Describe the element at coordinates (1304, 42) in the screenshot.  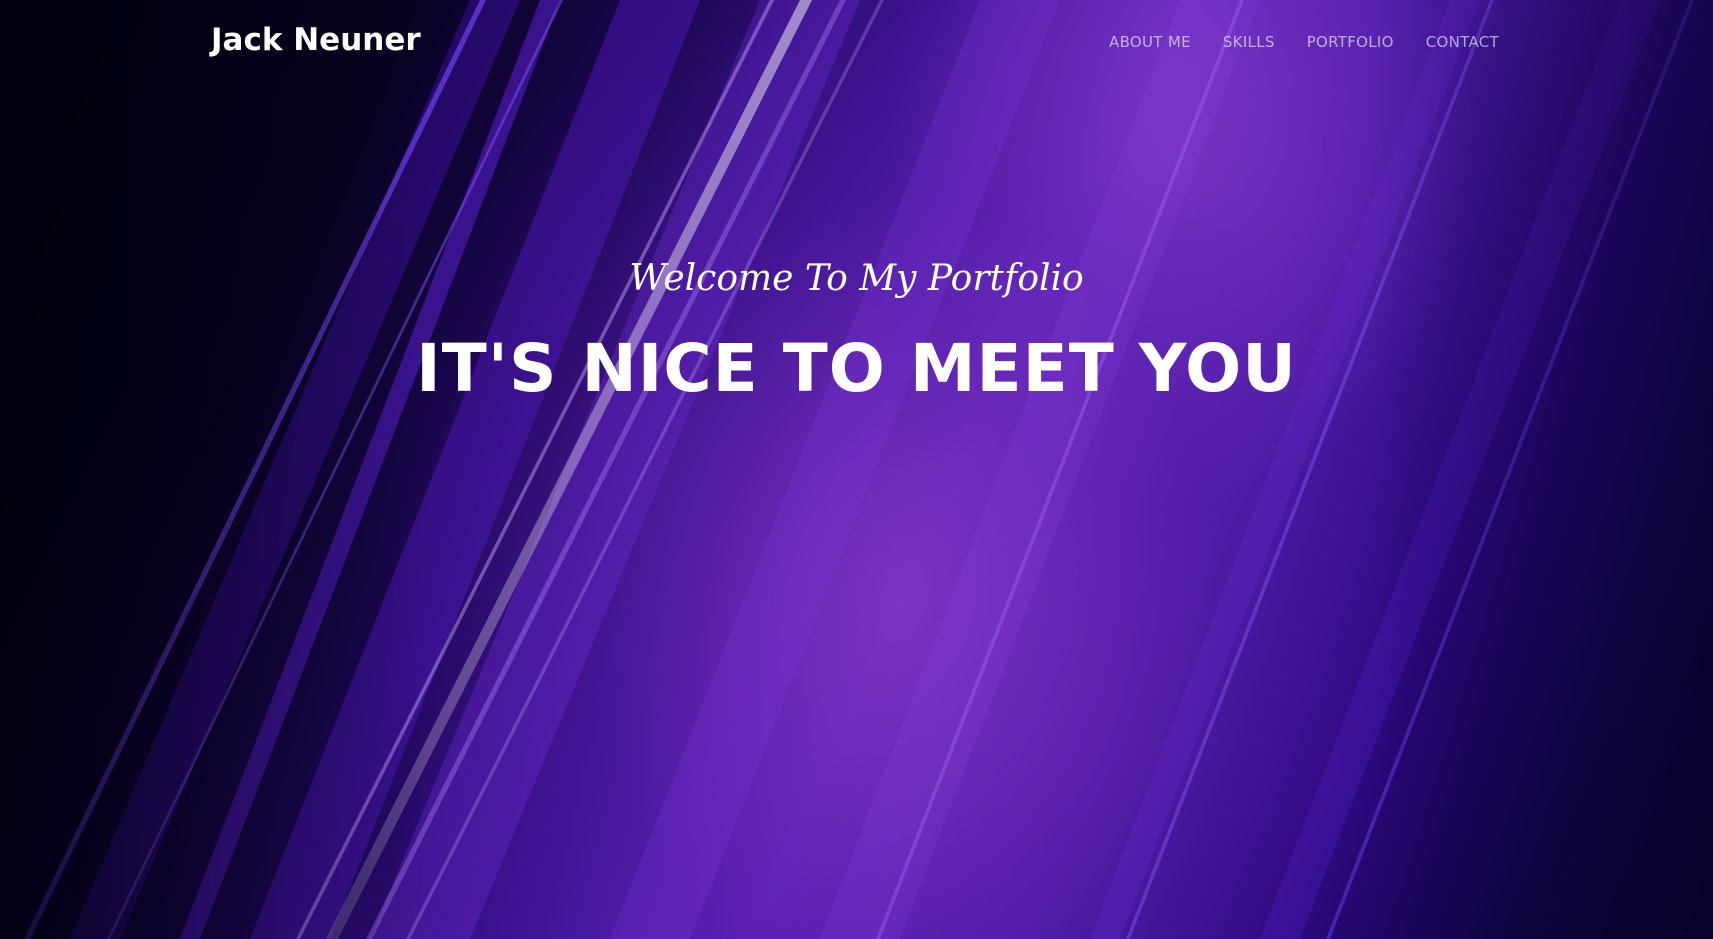
I see `nav-menu: ABOUT ME SKILLS PORTFOLIO CONTACT` at that location.